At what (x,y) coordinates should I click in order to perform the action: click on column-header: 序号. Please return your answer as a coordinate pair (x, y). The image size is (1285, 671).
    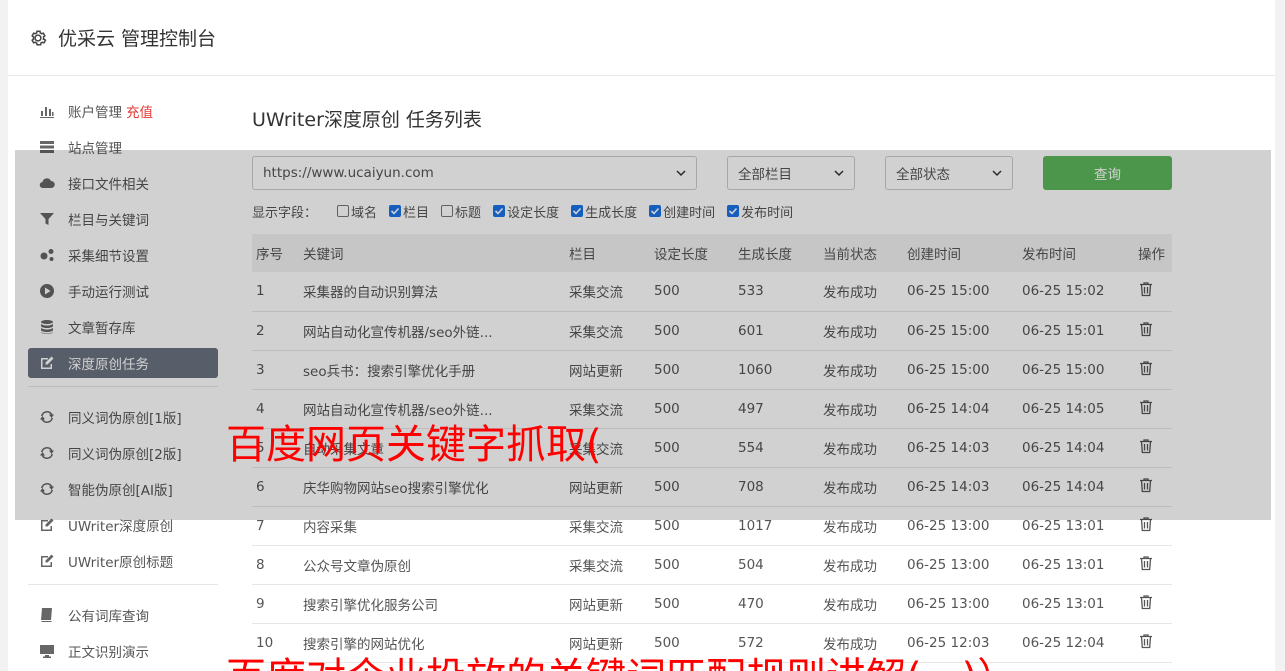
    Looking at the image, I should click on (275, 253).